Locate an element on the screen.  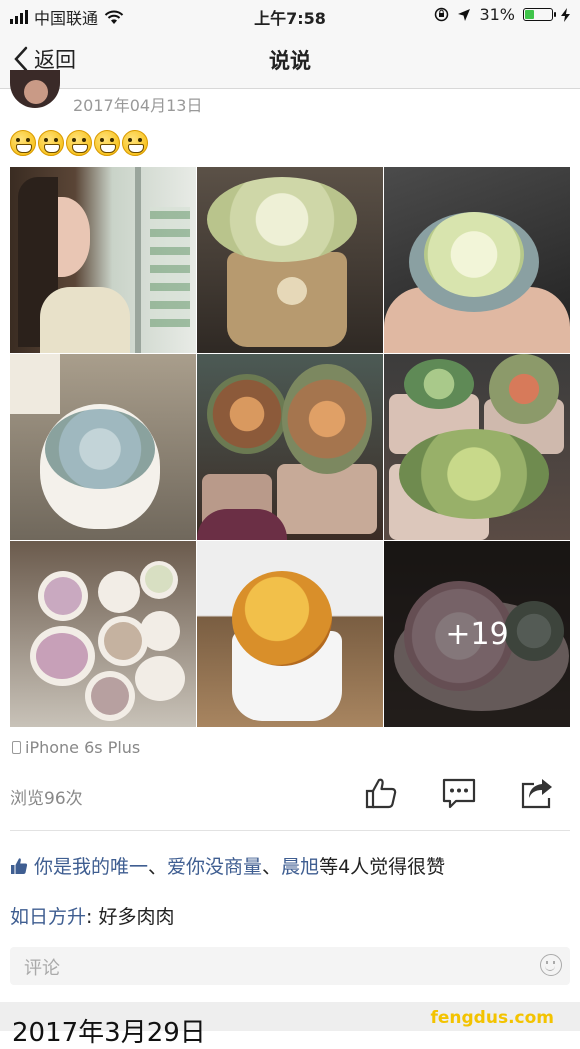
post-date: 2017年04月13日 is located at coordinates (138, 105).